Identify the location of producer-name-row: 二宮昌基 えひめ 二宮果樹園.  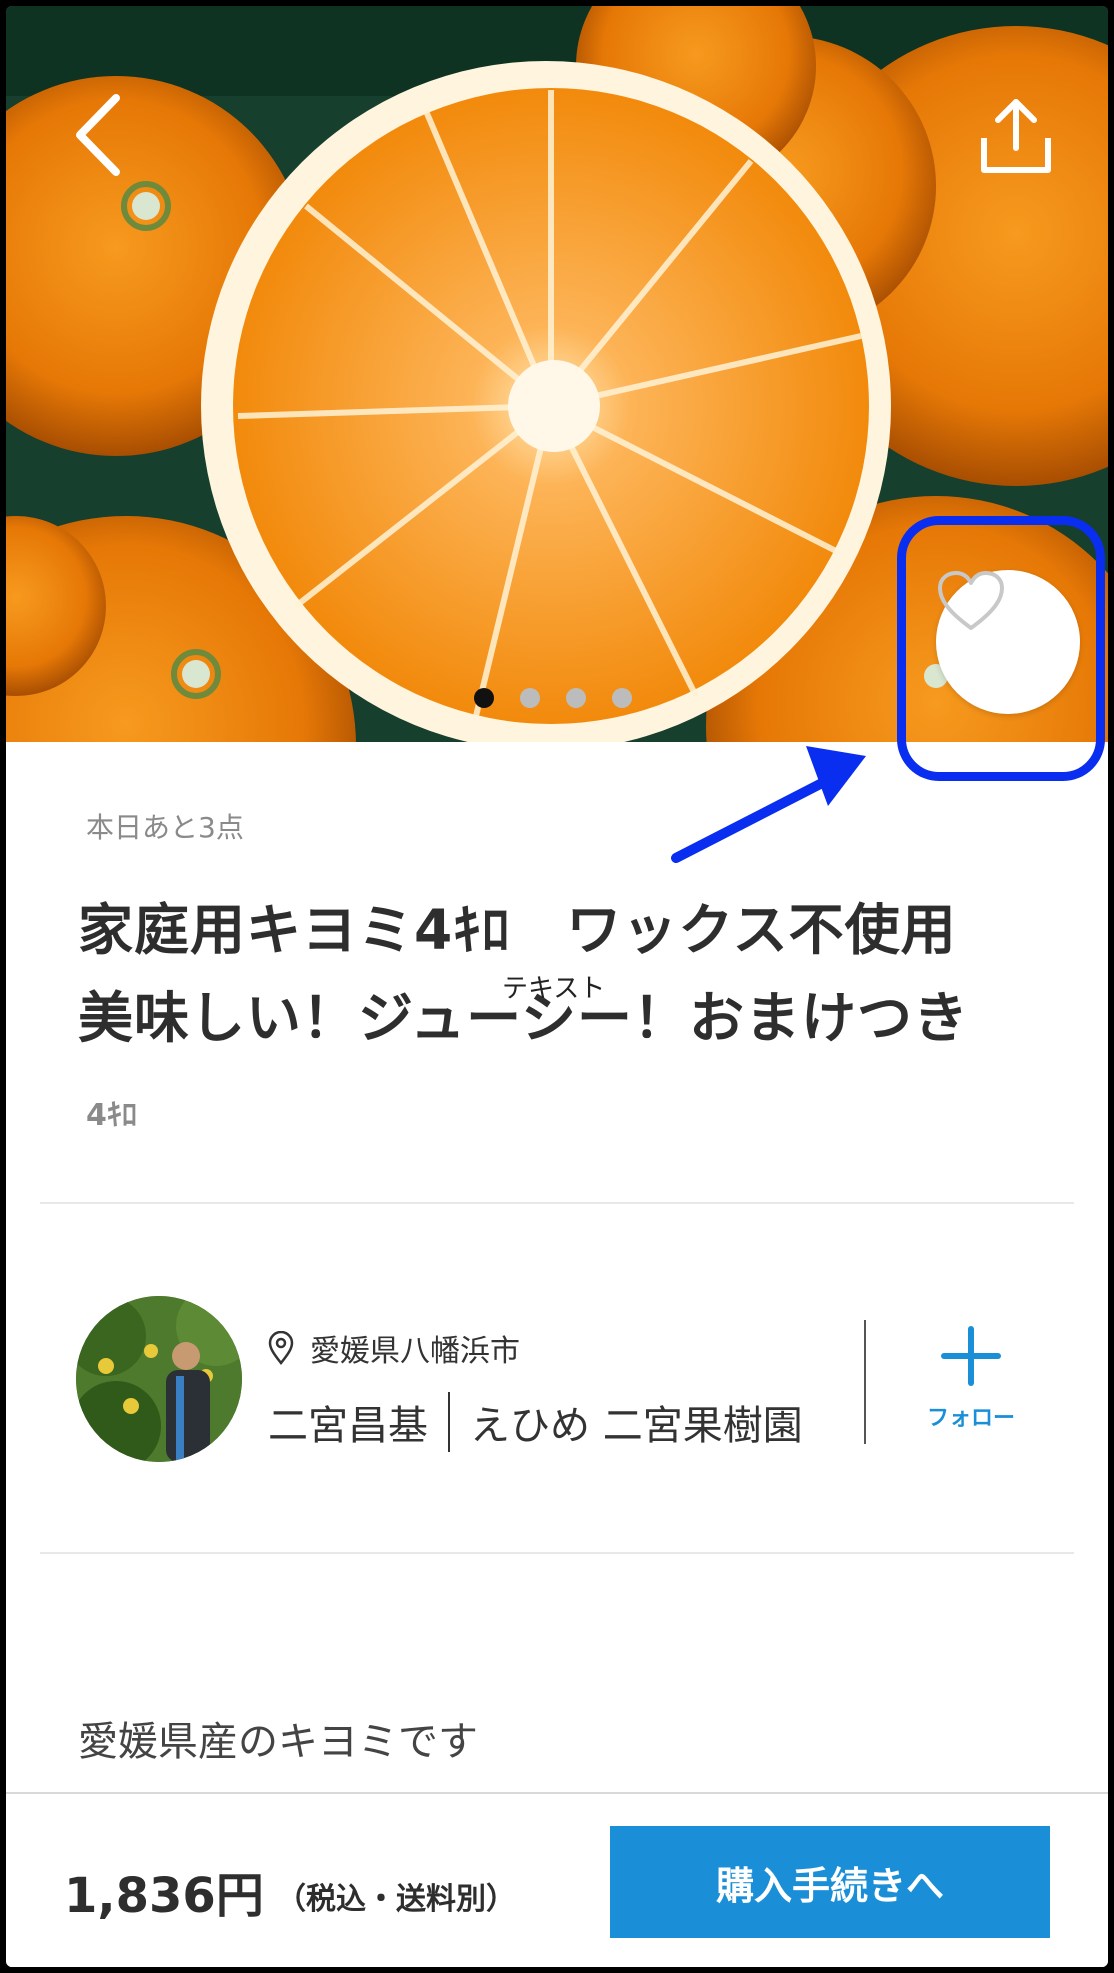
(535, 1422).